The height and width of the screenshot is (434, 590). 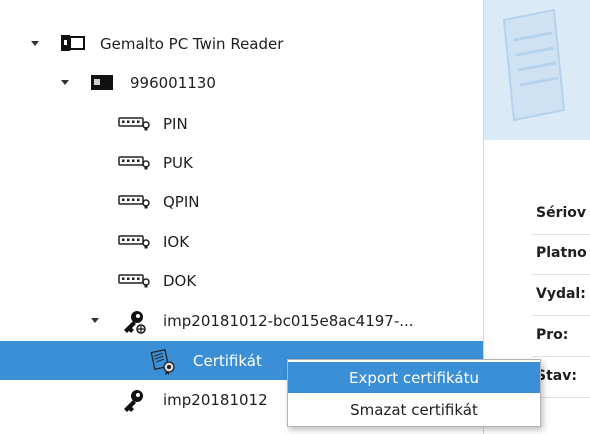 I want to click on serial-label: Sériov, so click(x=561, y=213).